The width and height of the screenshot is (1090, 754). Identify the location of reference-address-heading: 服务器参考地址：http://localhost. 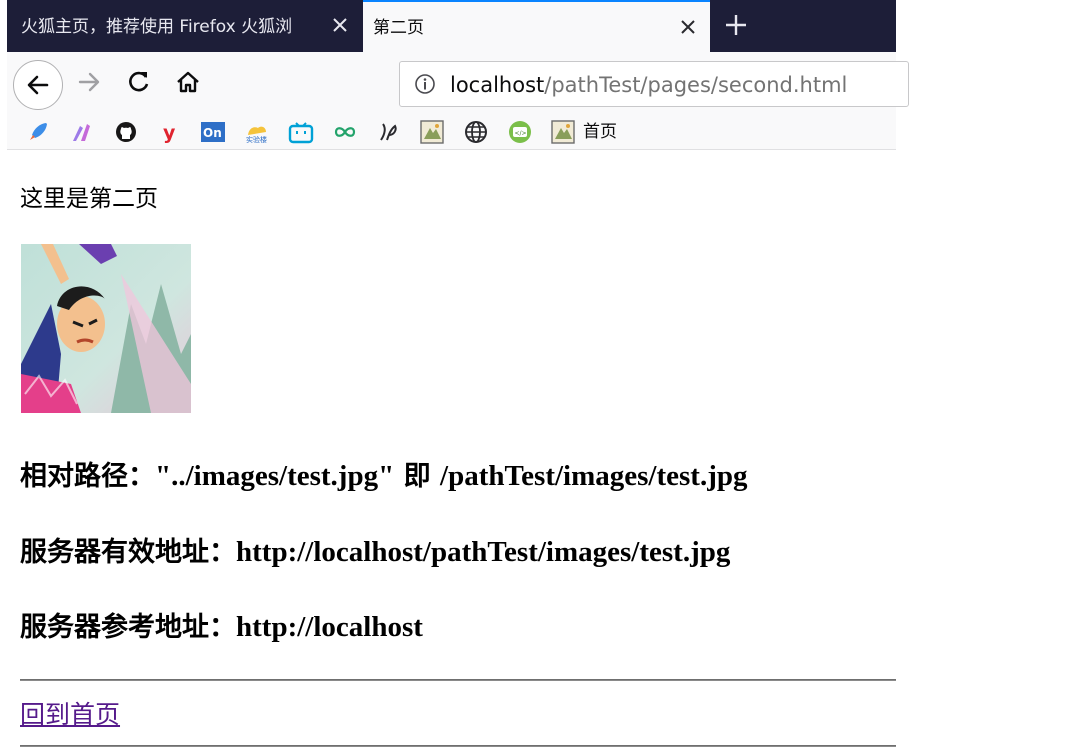
(221, 627).